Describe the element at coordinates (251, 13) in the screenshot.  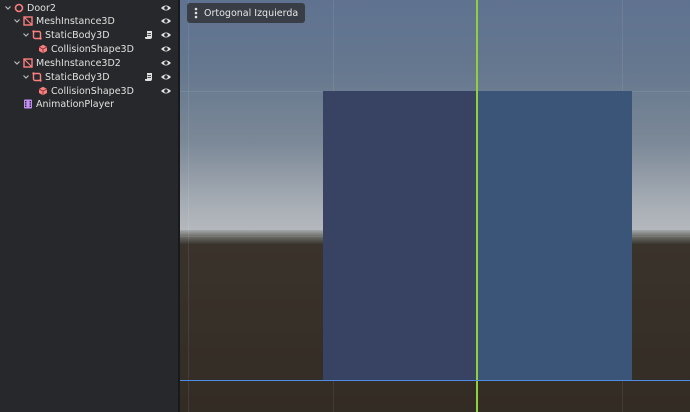
I see `view-label: Ortogonal Izquierda` at that location.